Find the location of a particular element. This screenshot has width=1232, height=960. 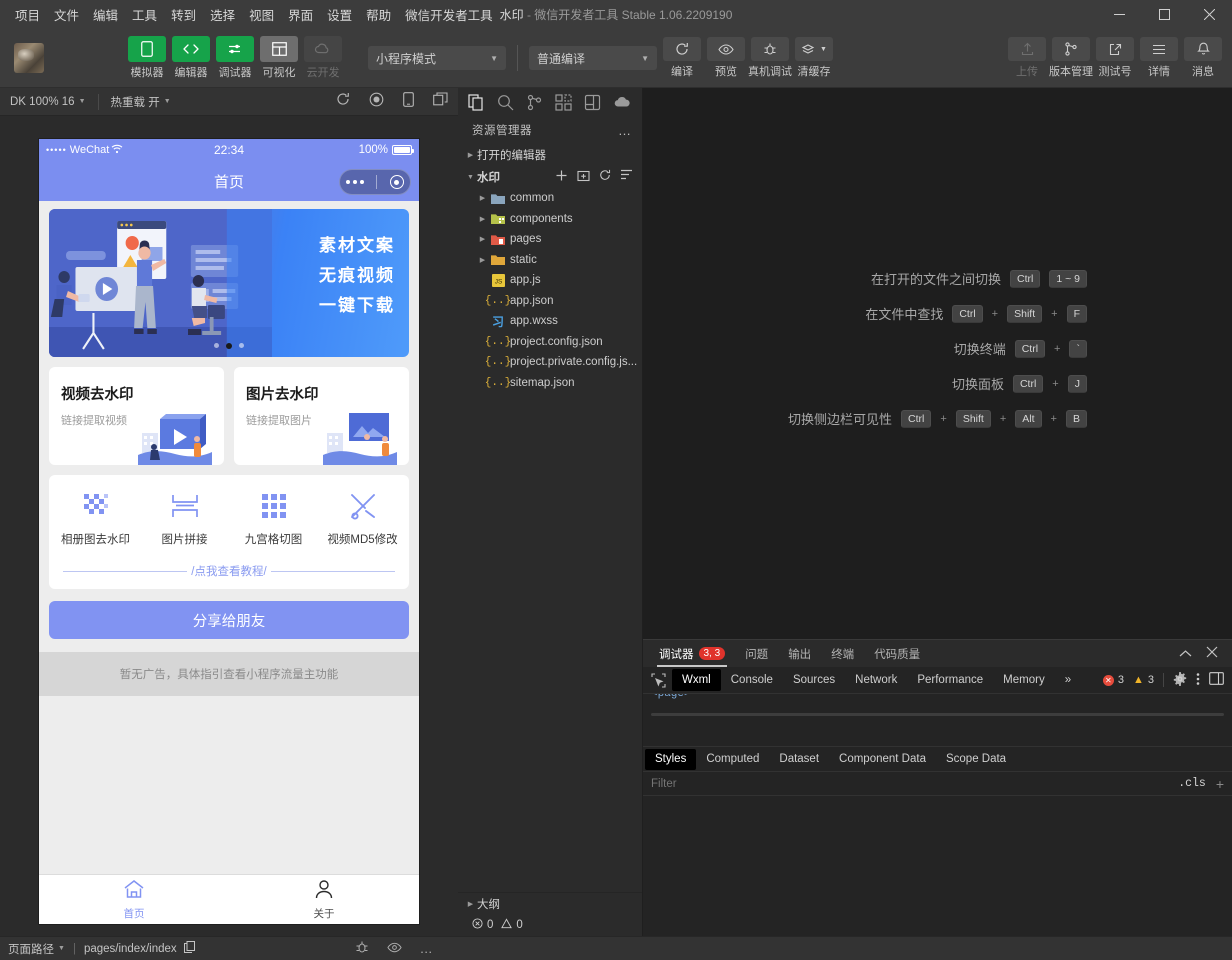

tabbar-item-about: 关于 is located at coordinates (324, 899).